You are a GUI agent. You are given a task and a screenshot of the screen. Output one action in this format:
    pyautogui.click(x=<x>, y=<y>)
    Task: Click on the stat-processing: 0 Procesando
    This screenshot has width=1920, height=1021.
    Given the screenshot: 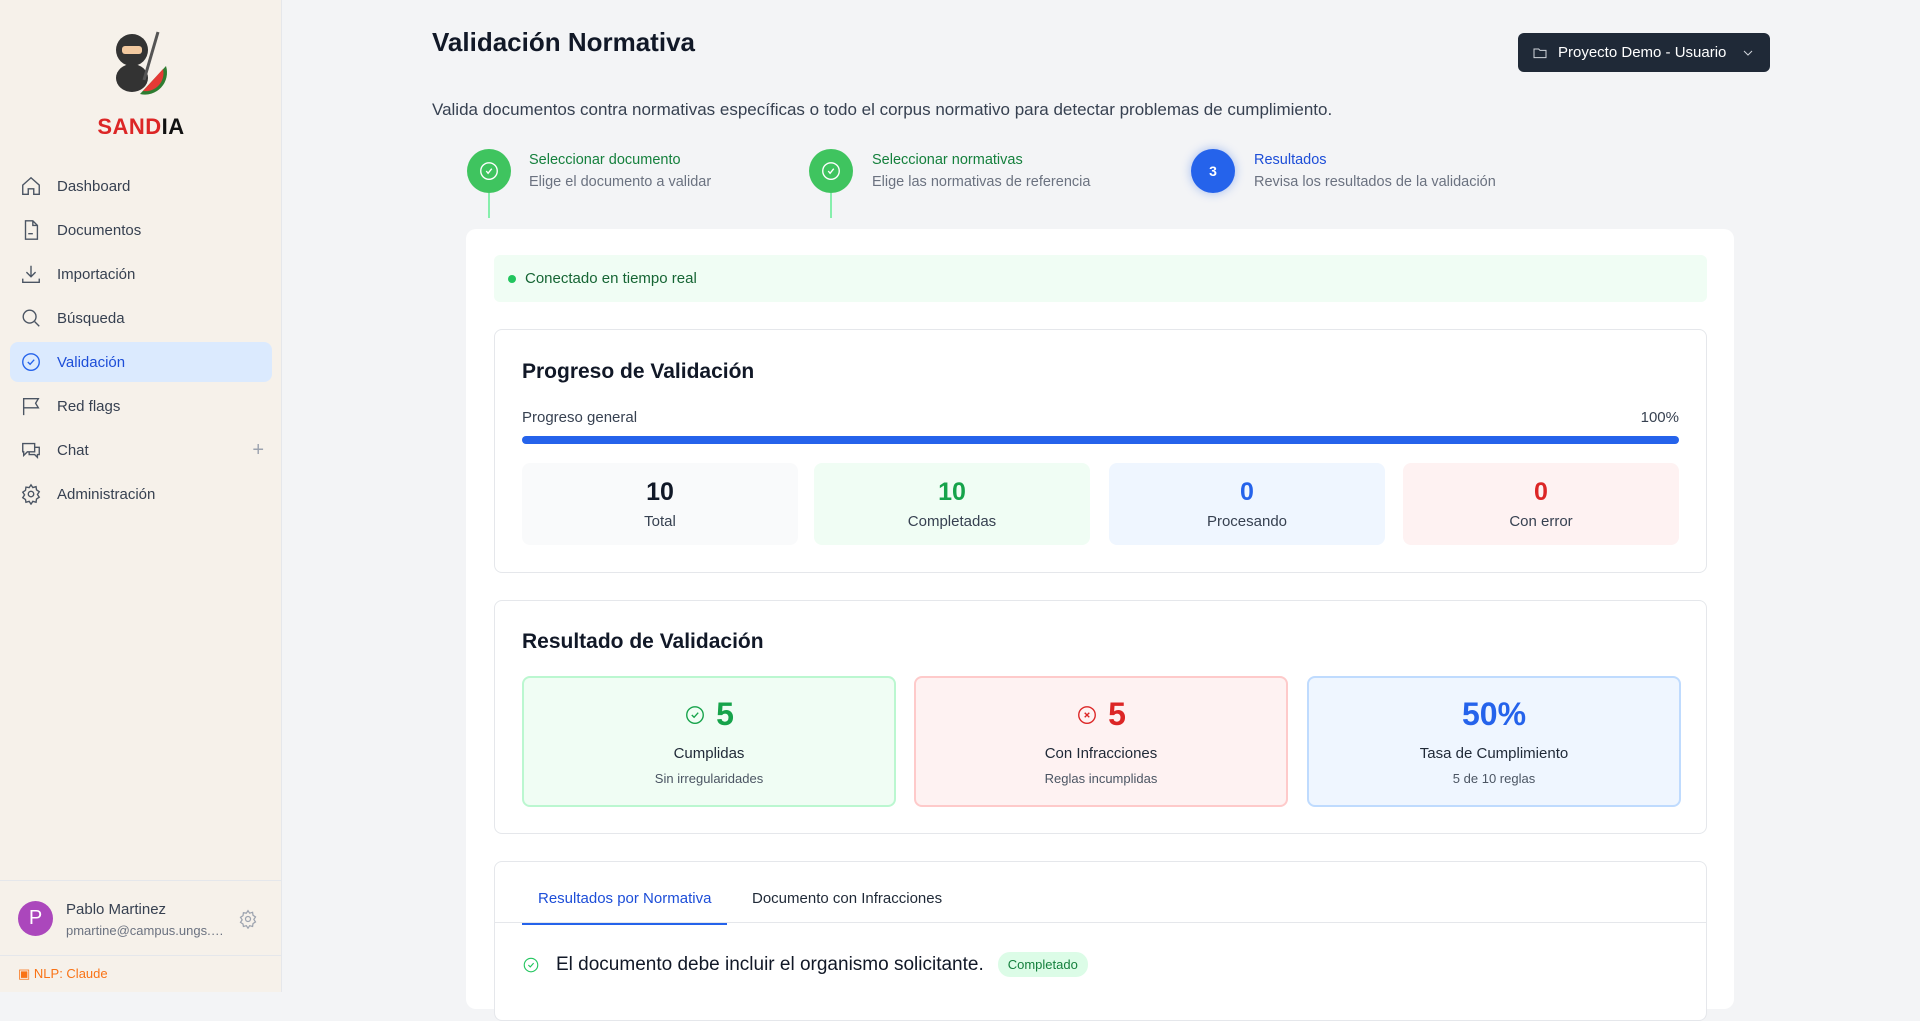 What is the action you would take?
    pyautogui.click(x=1247, y=504)
    